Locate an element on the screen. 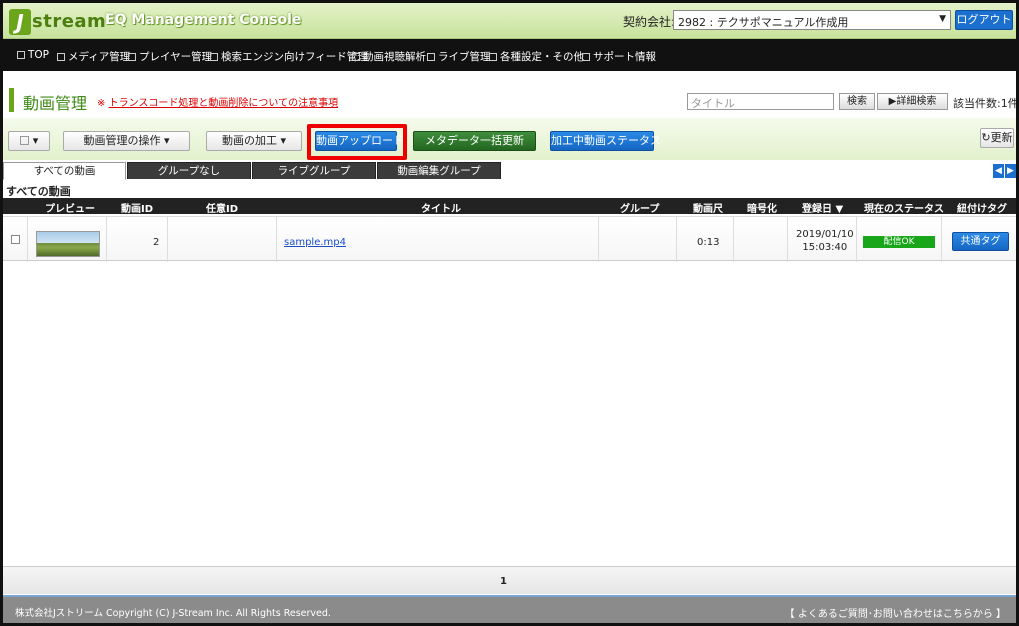 Image resolution: width=1019 pixels, height=626 pixels. jstream-logo: J stream is located at coordinates (57, 22).